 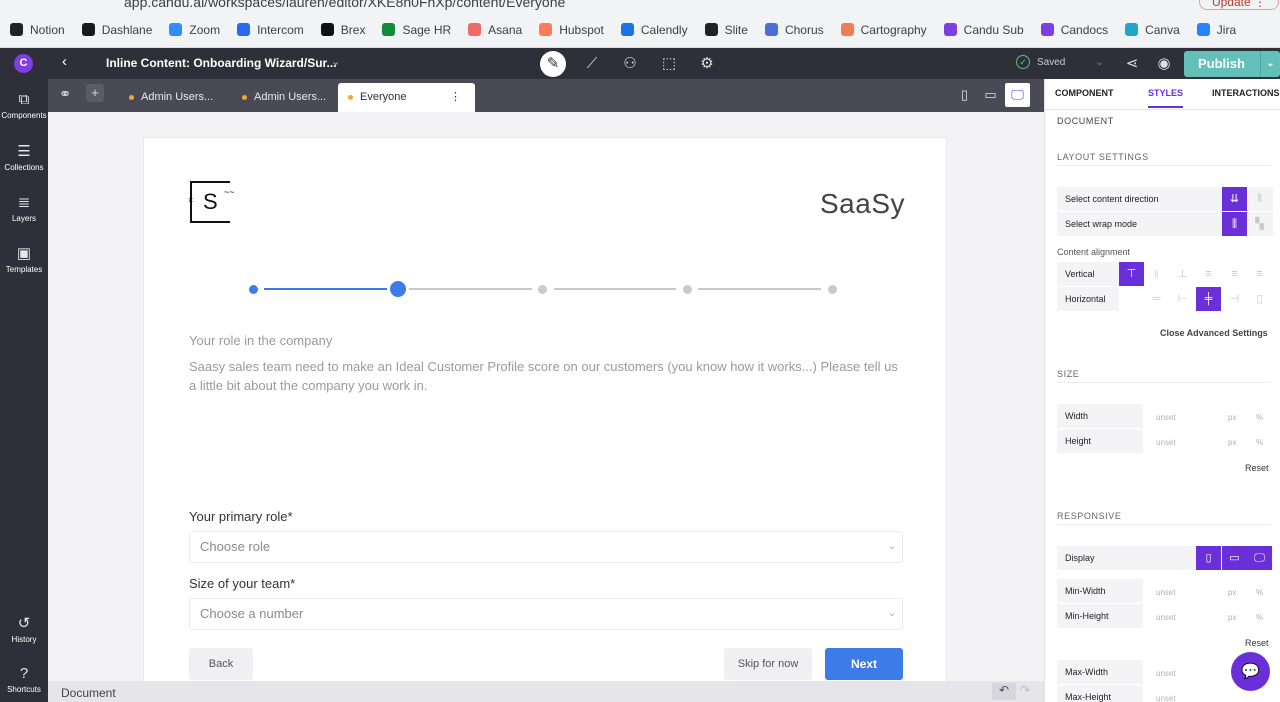 What do you see at coordinates (883, 30) in the screenshot?
I see `bookmark-item: Cartography` at bounding box center [883, 30].